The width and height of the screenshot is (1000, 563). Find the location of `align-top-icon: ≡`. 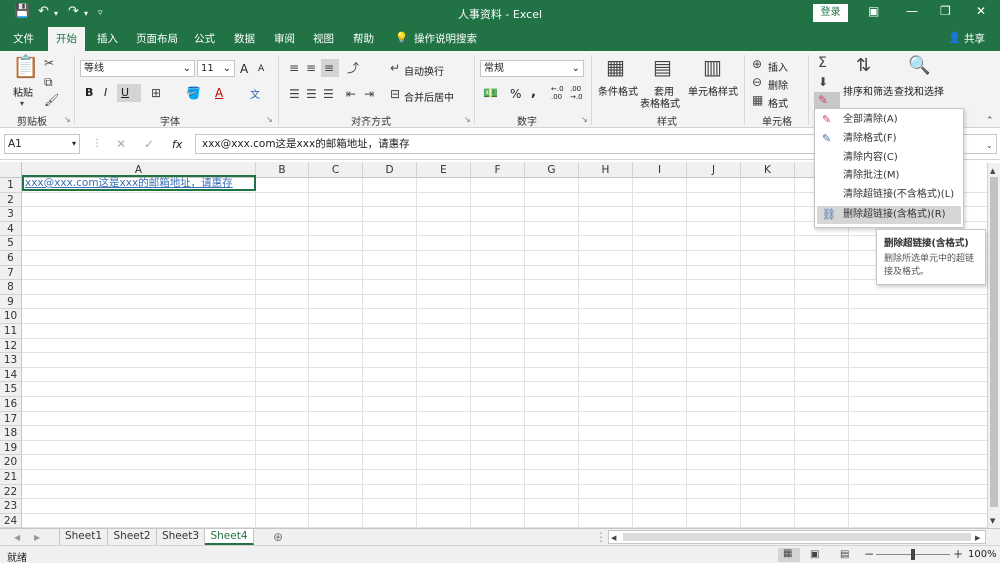

align-top-icon: ≡ is located at coordinates (294, 68).